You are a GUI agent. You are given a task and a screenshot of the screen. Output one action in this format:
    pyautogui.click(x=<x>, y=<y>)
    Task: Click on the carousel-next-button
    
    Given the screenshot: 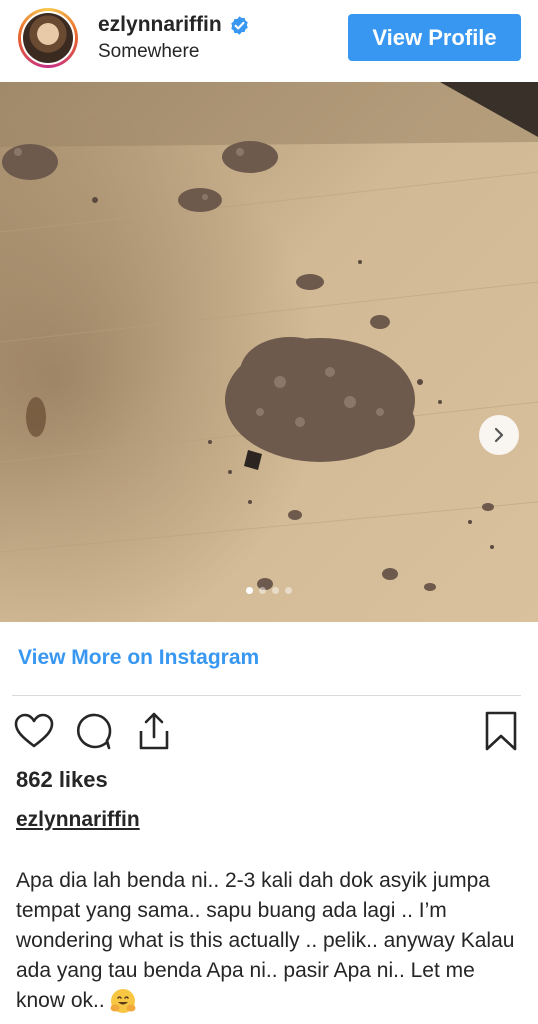 What is the action you would take?
    pyautogui.click(x=499, y=435)
    